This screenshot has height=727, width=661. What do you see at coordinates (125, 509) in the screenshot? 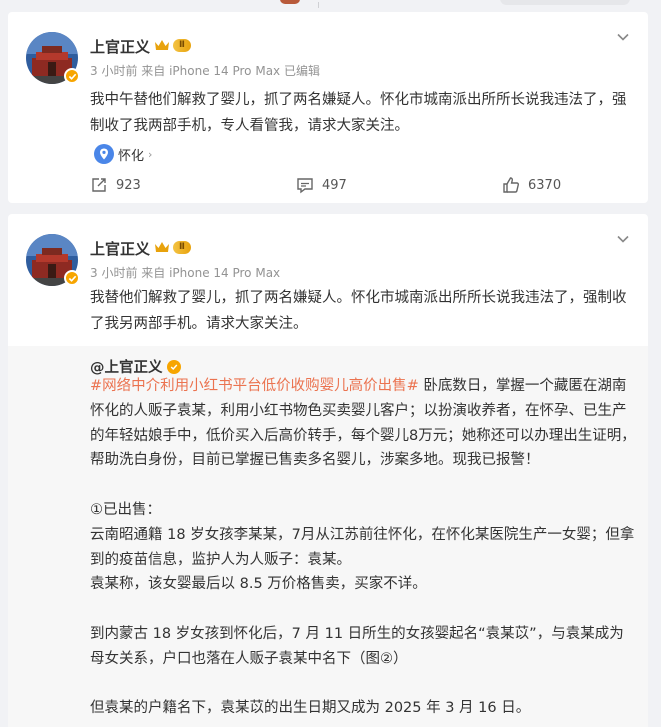
I see `paragraph: ①已出售：` at bounding box center [125, 509].